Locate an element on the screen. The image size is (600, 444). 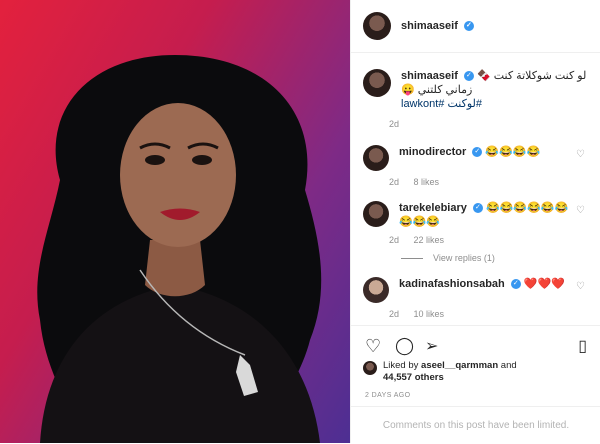
comment-meta: 2d 8 likes is located at coordinates (494, 182).